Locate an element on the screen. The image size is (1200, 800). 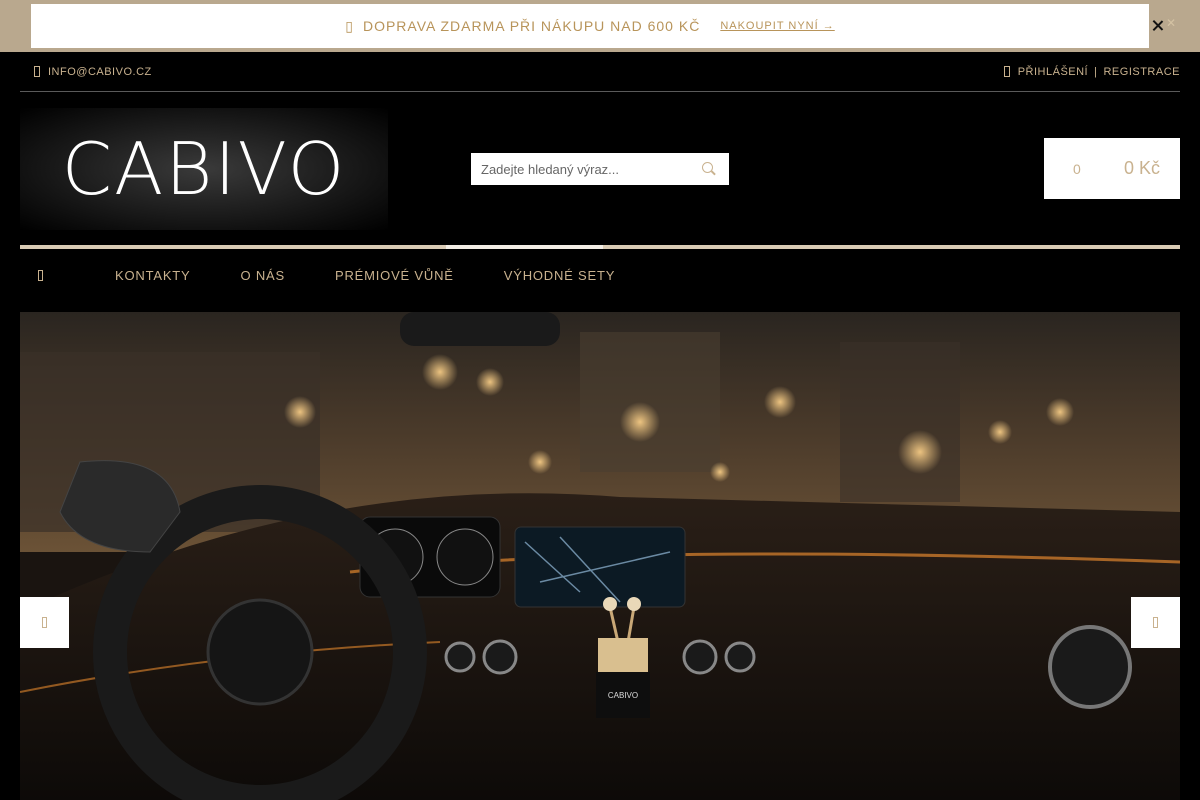
slider-prev-button is located at coordinates (44, 622).